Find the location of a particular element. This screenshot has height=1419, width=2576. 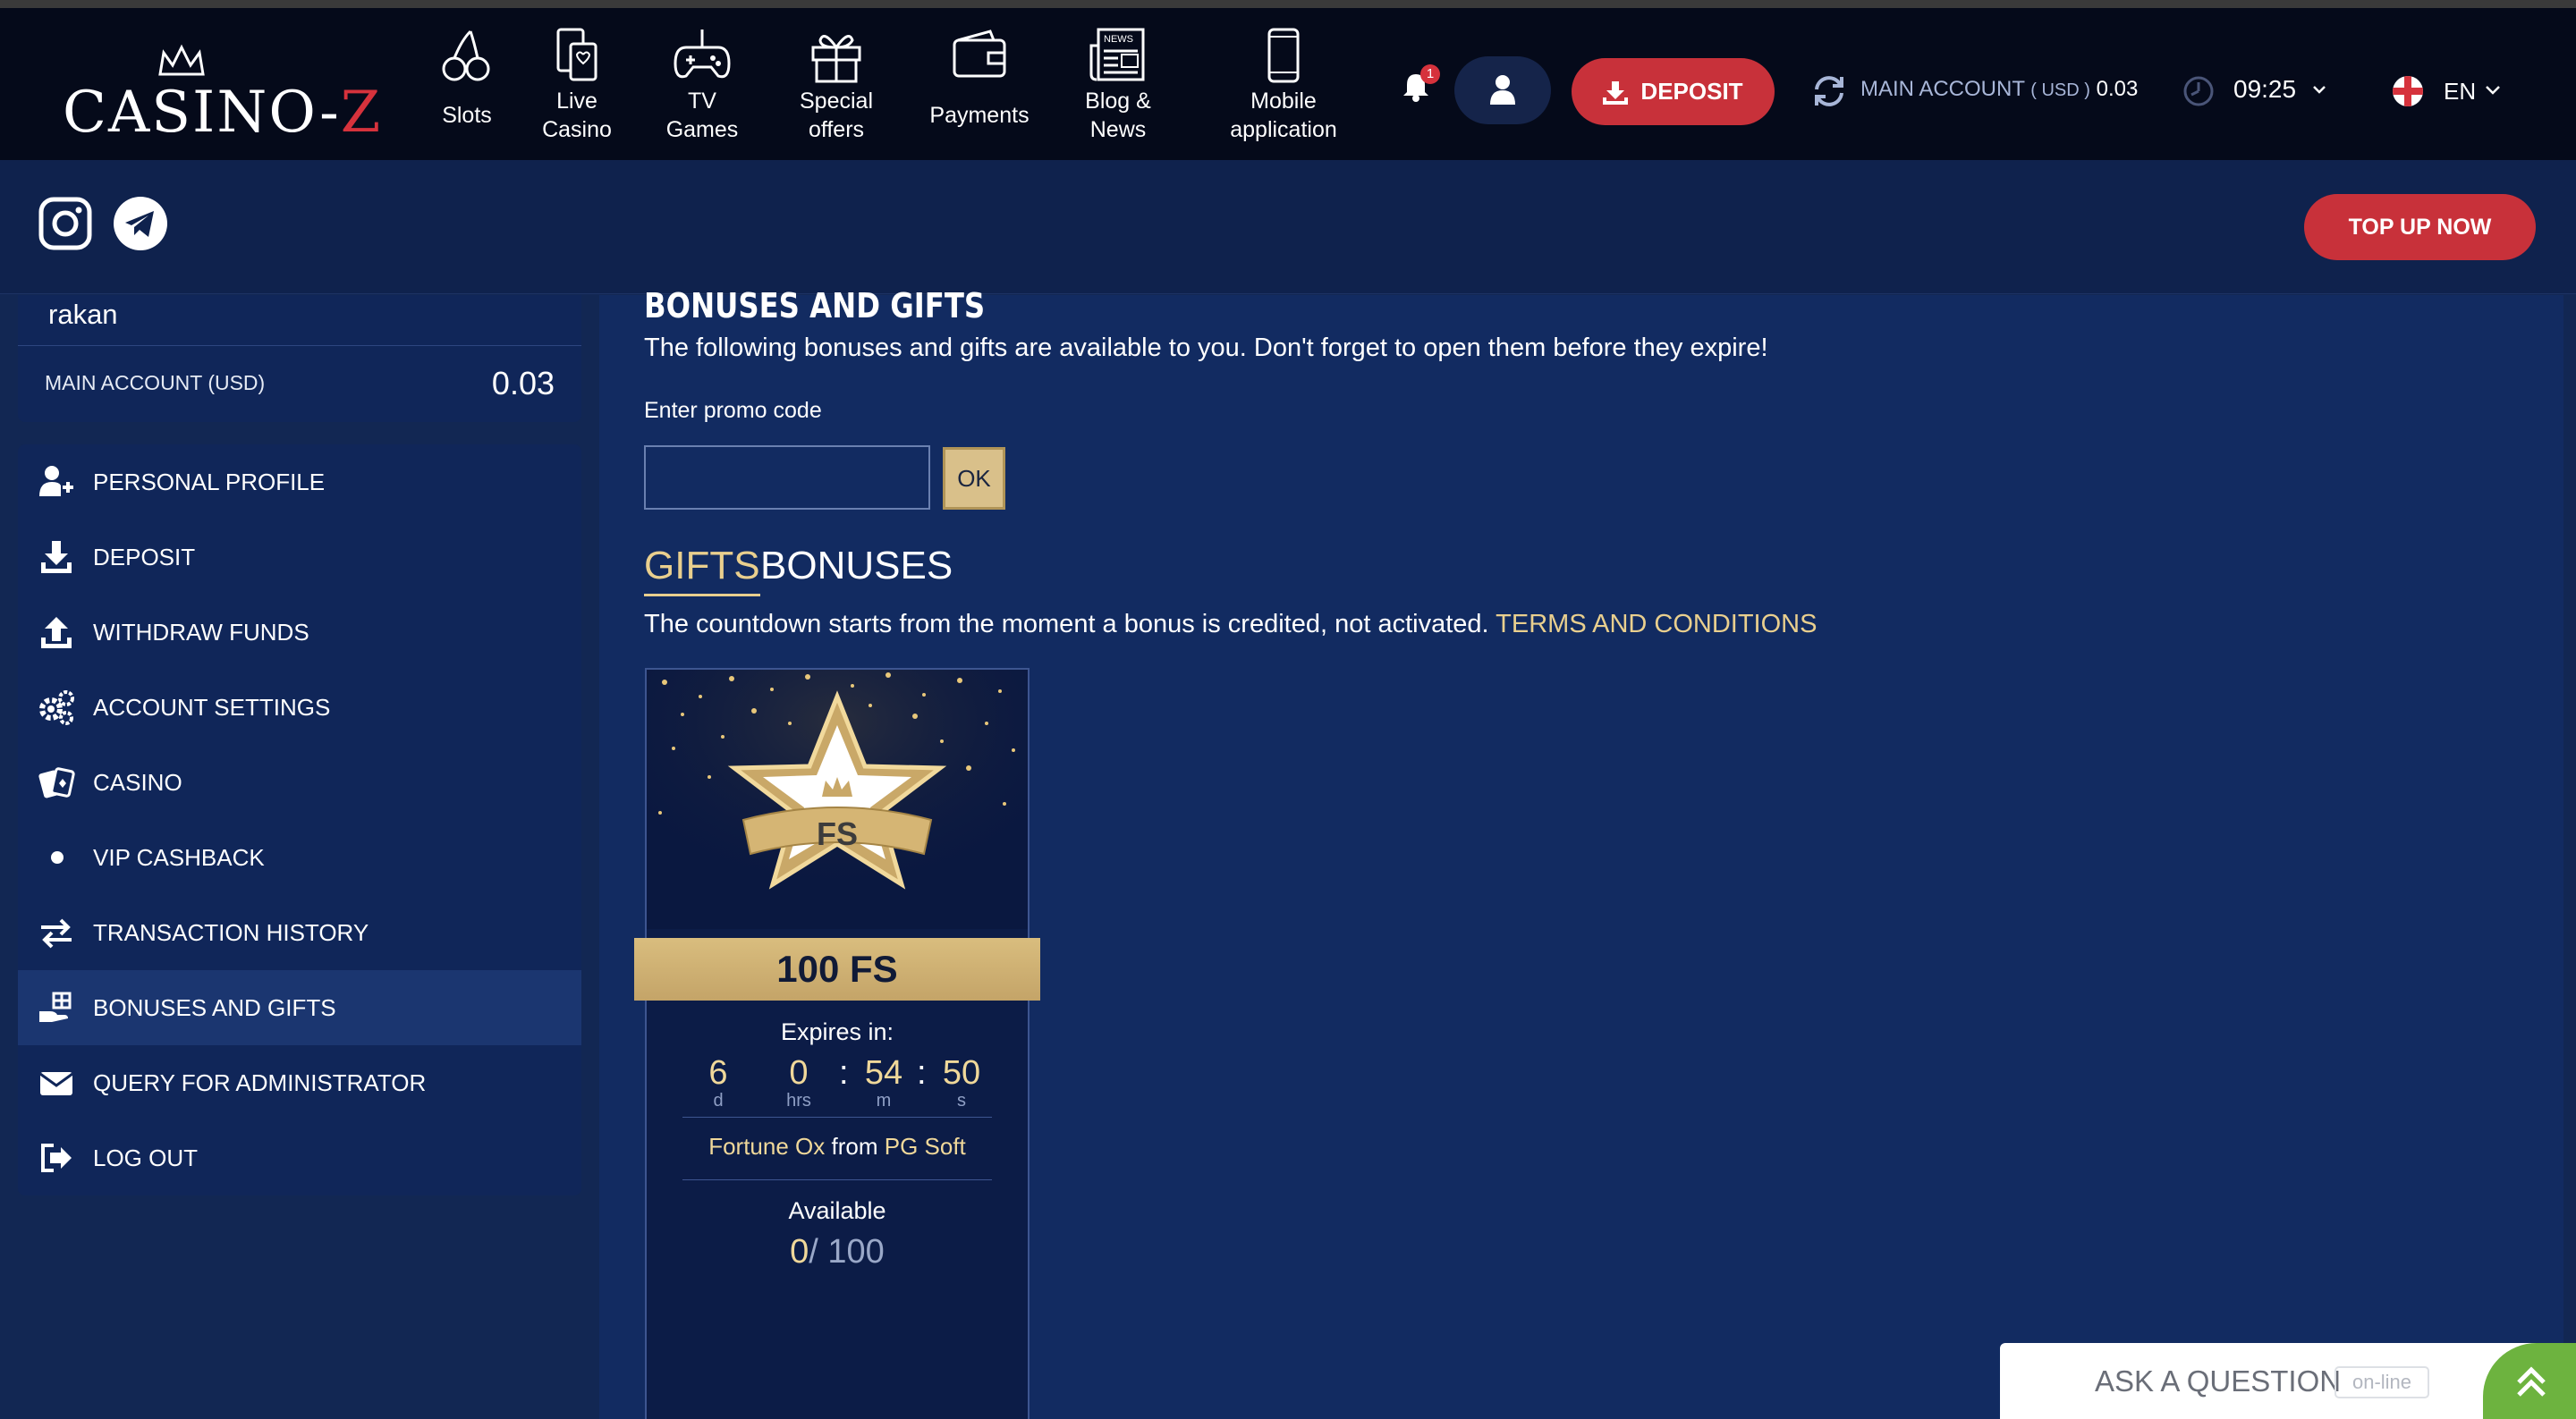

promo-code-label: Enter promo code is located at coordinates (733, 410).